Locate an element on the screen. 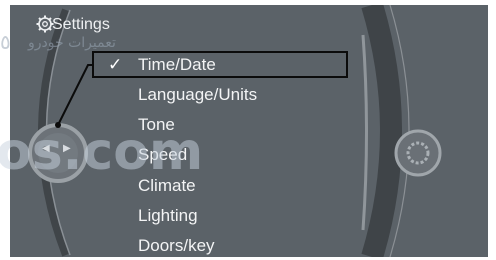 The image size is (496, 260). watermark-number: ٥ is located at coordinates (5, 42).